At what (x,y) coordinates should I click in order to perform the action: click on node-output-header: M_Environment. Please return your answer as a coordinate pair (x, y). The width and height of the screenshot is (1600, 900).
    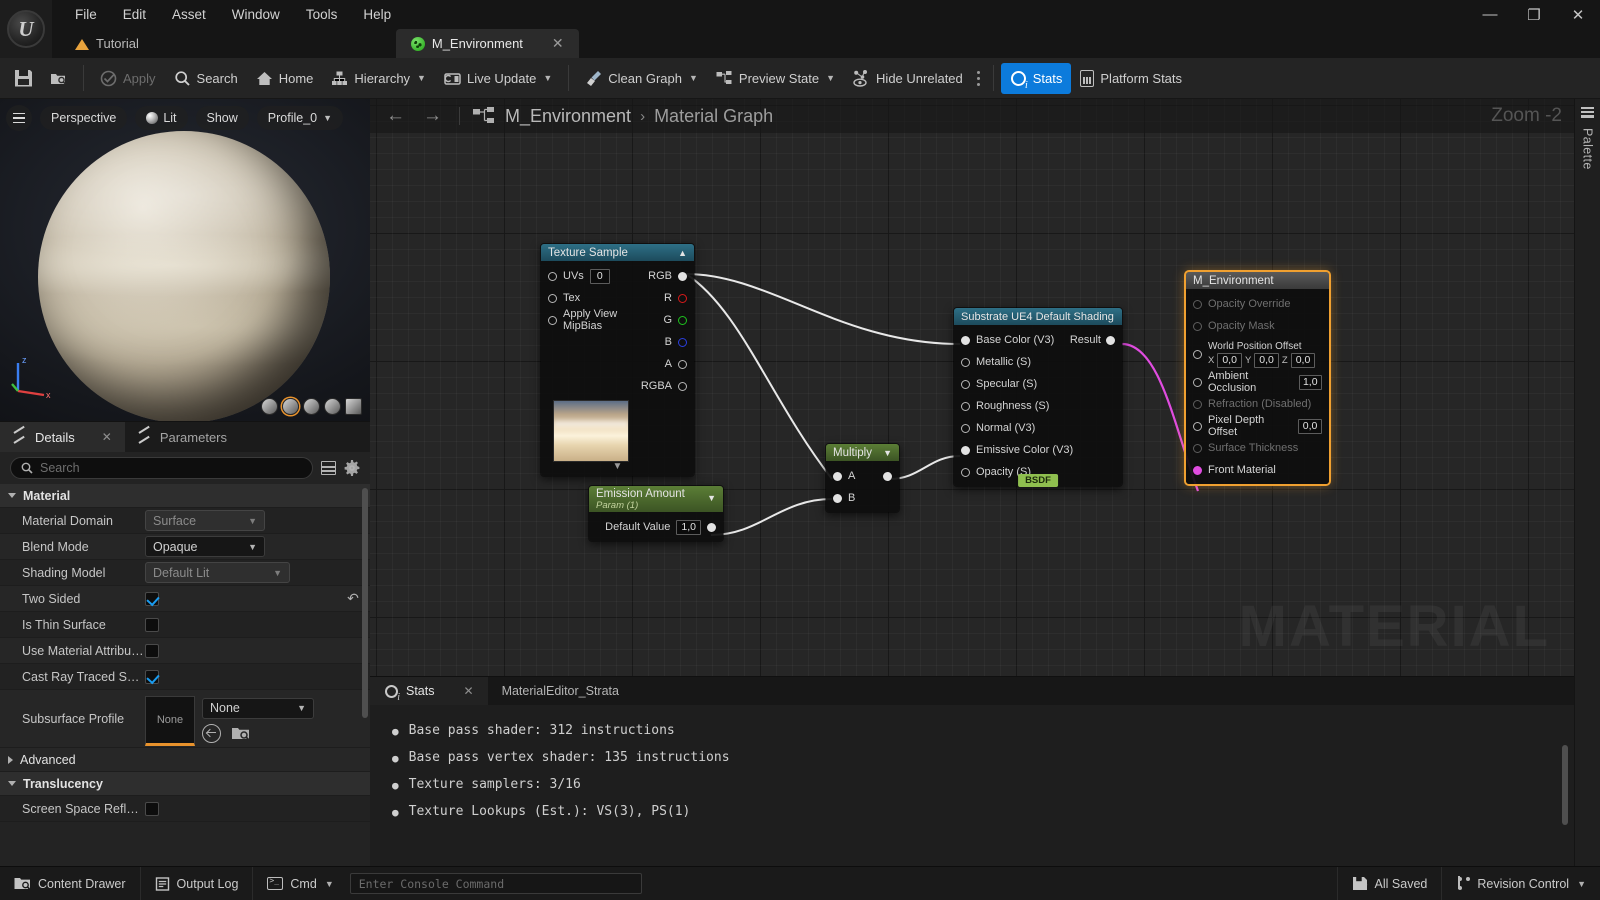
    Looking at the image, I should click on (1257, 280).